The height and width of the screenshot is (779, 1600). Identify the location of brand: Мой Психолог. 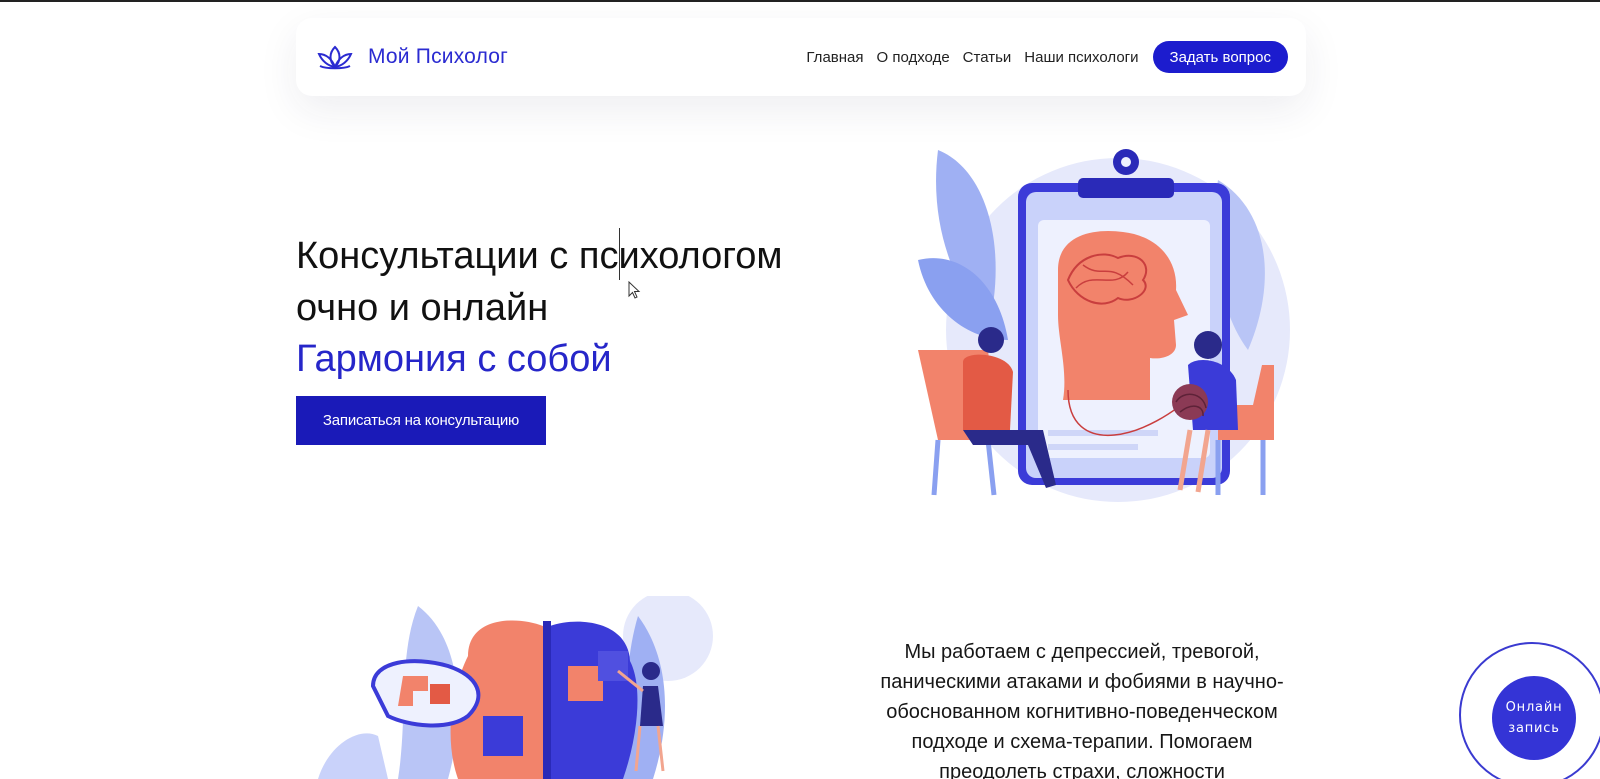
(412, 57).